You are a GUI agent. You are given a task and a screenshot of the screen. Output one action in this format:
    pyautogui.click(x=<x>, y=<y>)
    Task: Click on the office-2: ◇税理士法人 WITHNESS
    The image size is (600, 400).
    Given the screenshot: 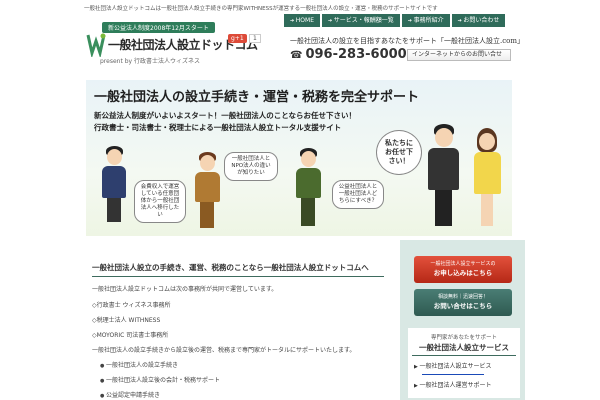 What is the action you would take?
    pyautogui.click(x=126, y=320)
    